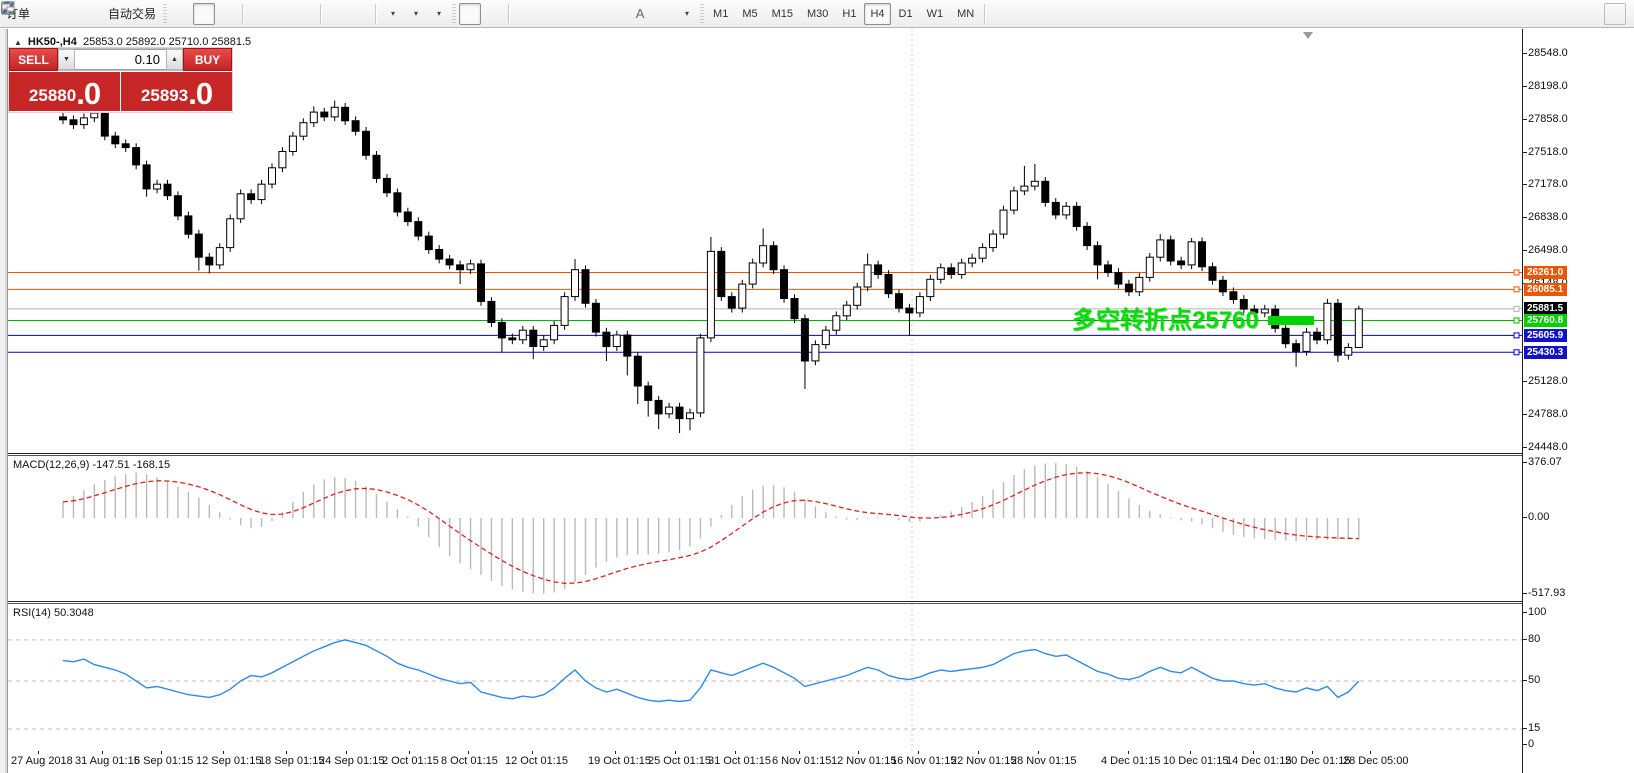  What do you see at coordinates (1545, 381) in the screenshot?
I see `price-tick-label: 25128.0` at bounding box center [1545, 381].